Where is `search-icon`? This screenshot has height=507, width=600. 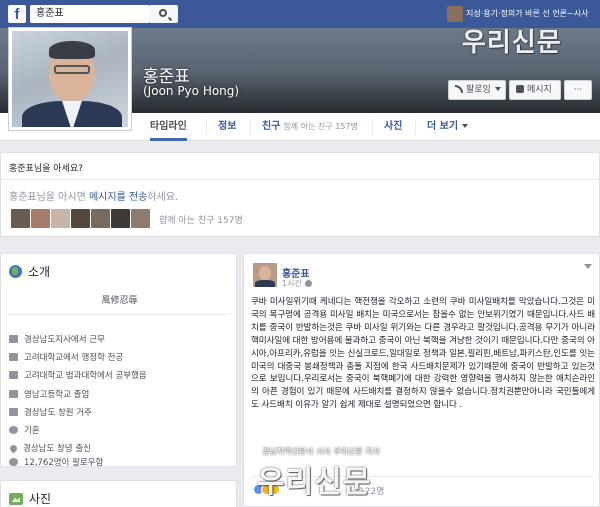 search-icon is located at coordinates (163, 13).